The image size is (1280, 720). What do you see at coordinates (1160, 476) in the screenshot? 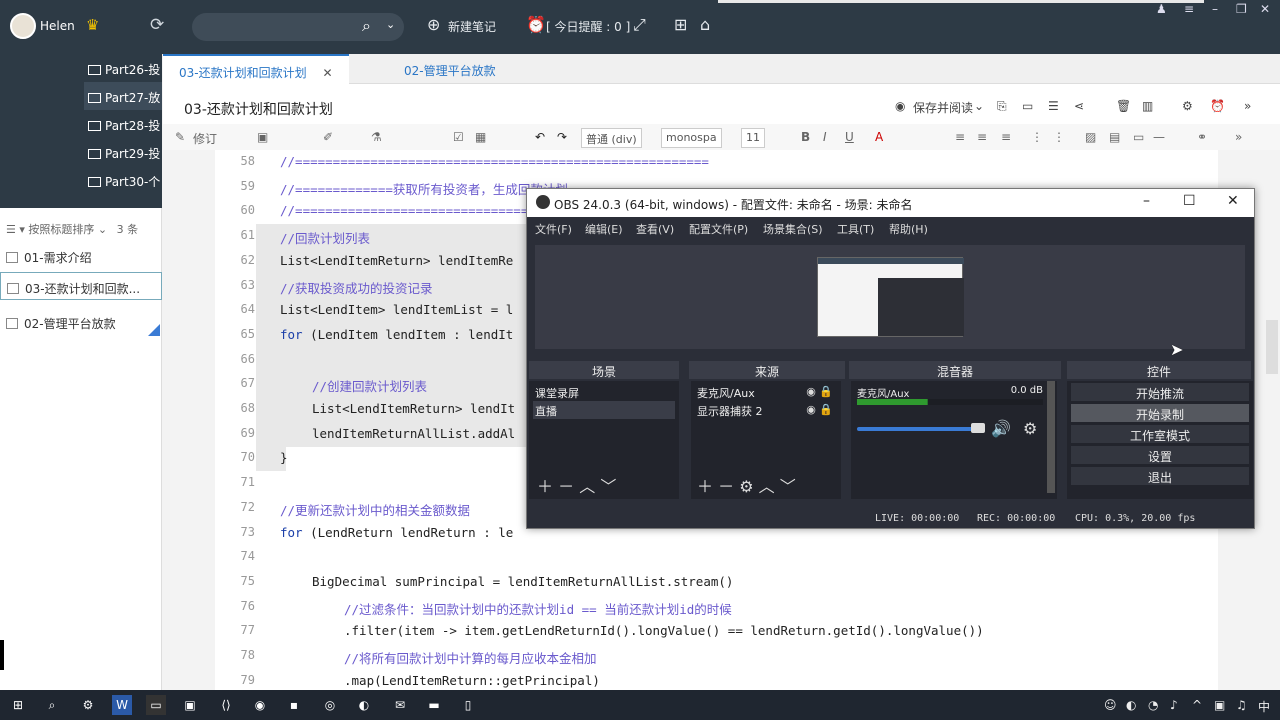
I see `exit-button: 退出` at bounding box center [1160, 476].